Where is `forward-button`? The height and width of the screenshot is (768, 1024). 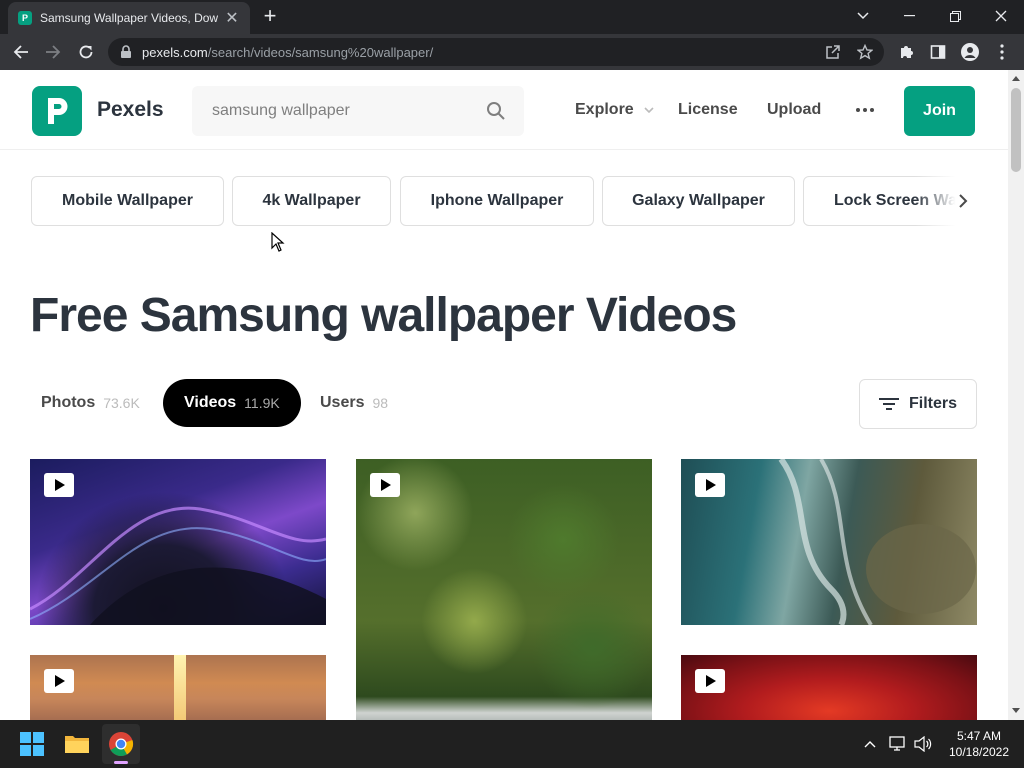 forward-button is located at coordinates (53, 52).